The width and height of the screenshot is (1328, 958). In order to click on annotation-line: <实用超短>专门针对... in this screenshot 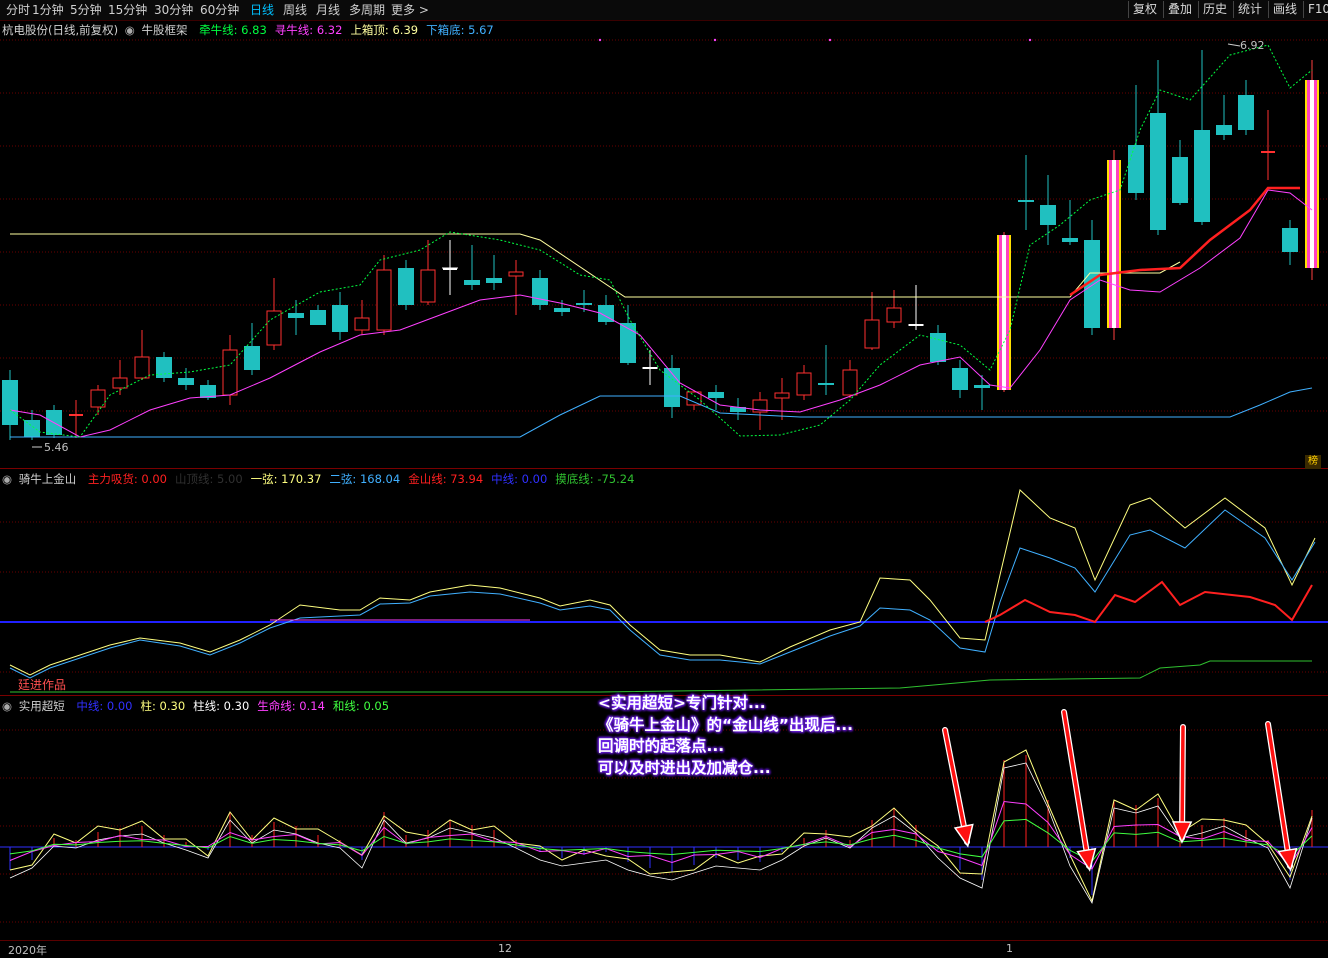, I will do `click(682, 703)`.